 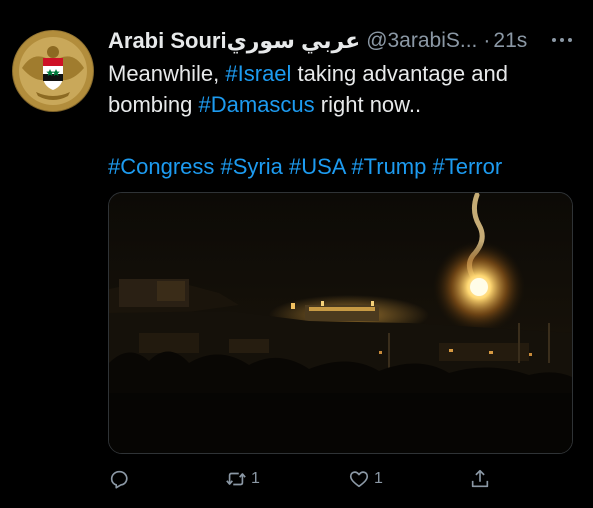 What do you see at coordinates (510, 41) in the screenshot?
I see `timestamp: 21s` at bounding box center [510, 41].